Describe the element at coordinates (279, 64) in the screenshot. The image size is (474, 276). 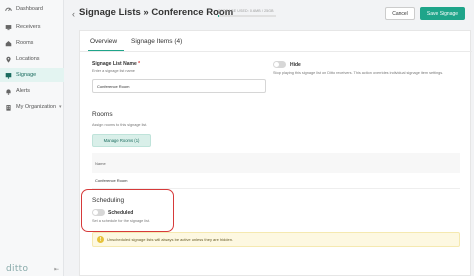
I see `hide-toggle` at that location.